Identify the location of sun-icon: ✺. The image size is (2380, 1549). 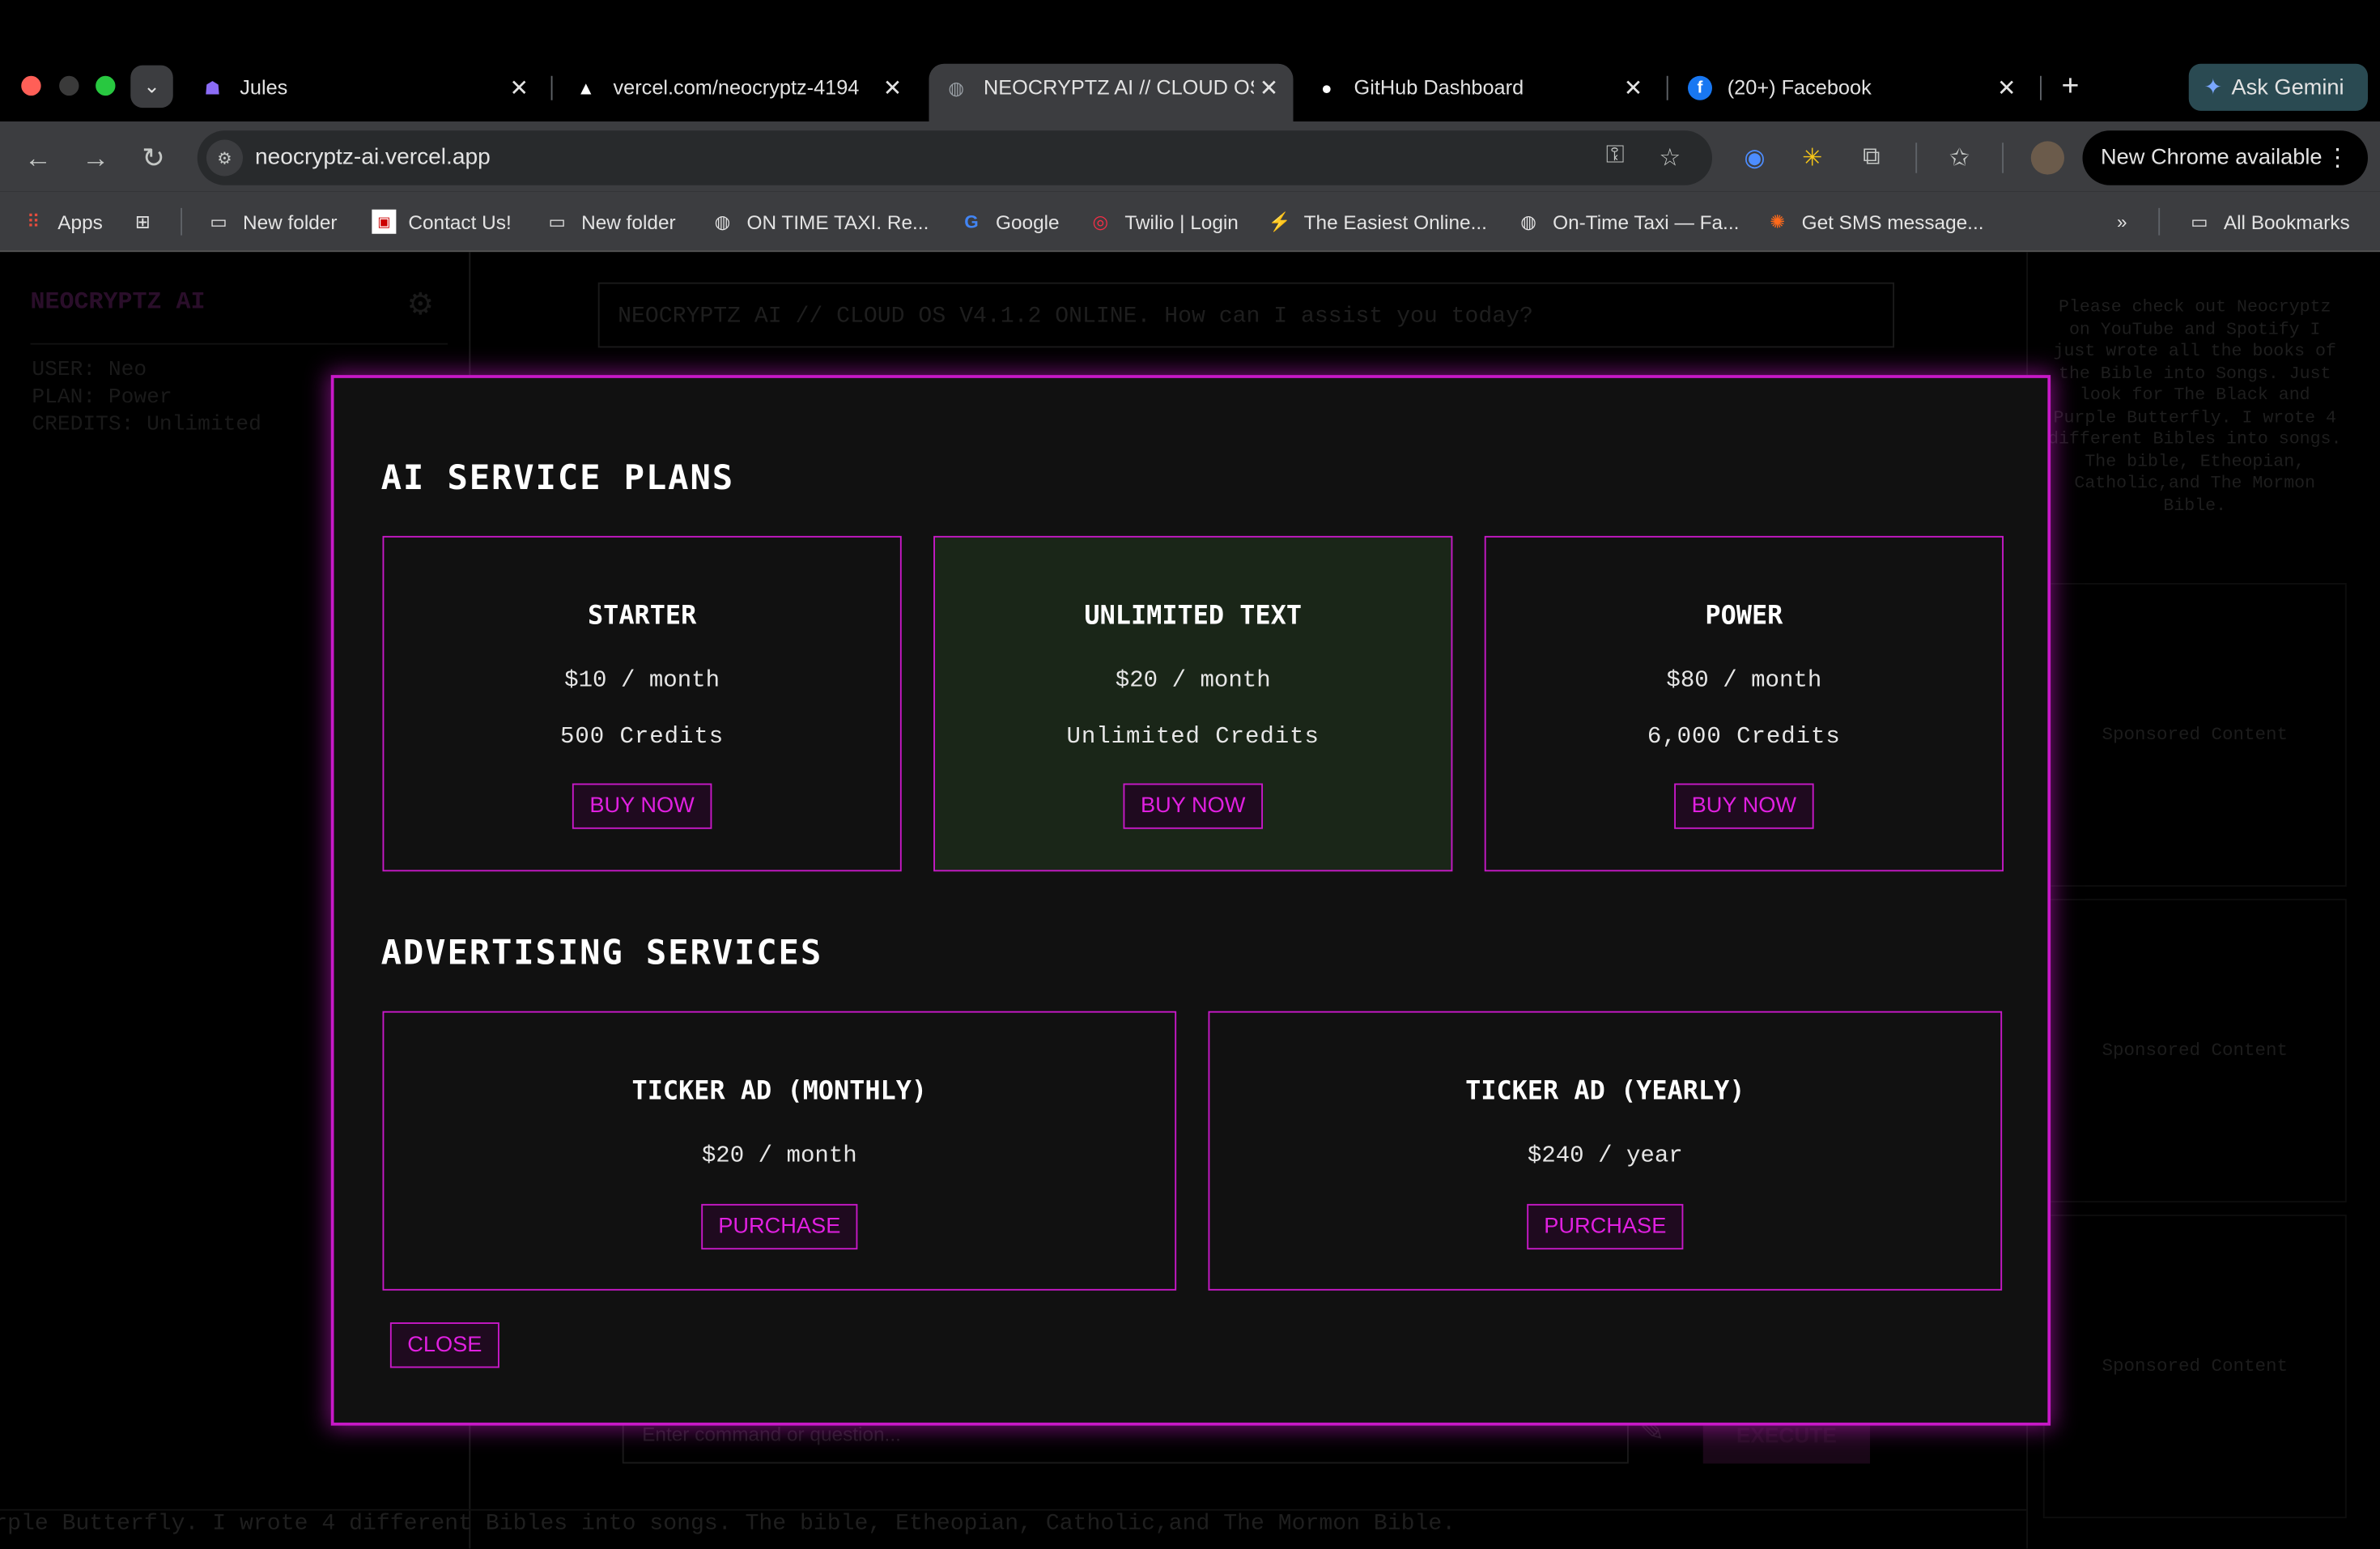
(1778, 222).